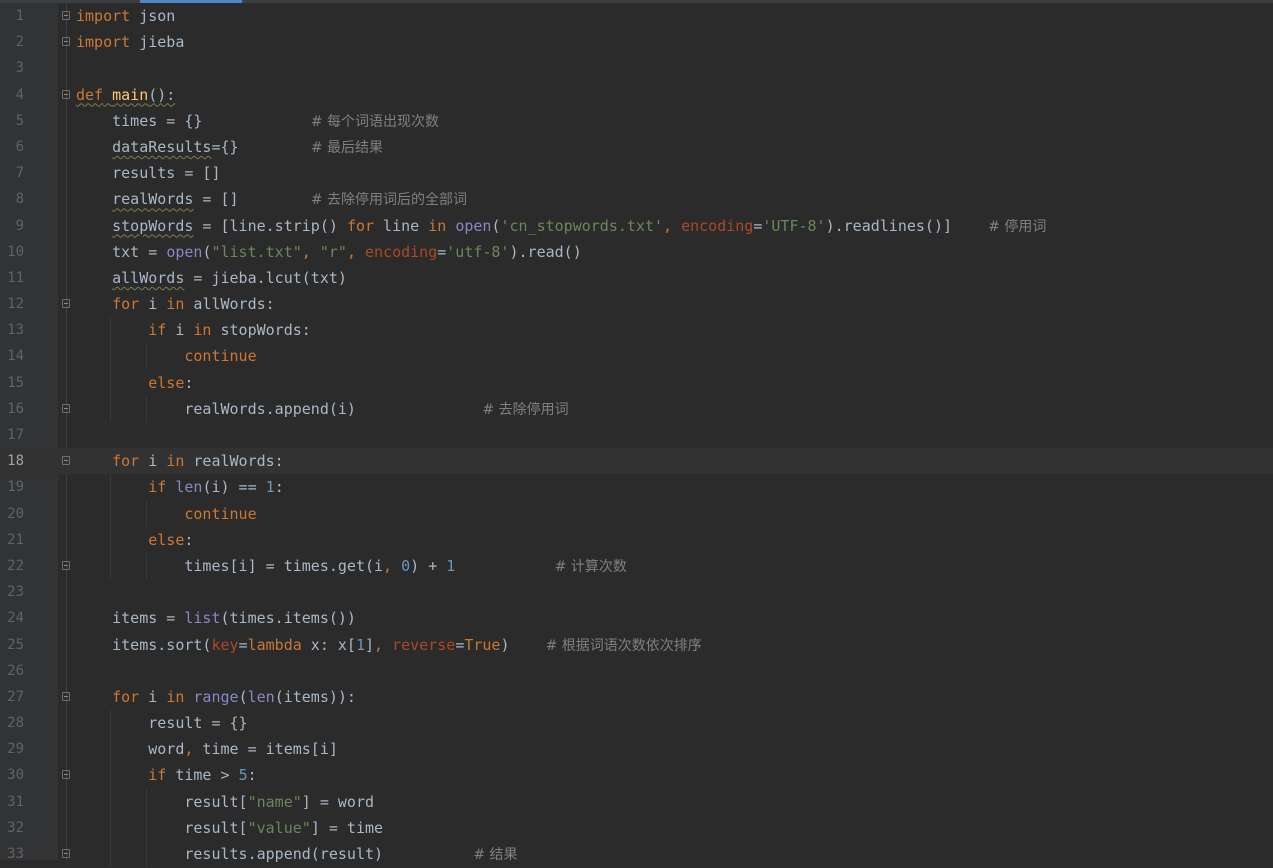 Image resolution: width=1273 pixels, height=868 pixels. I want to click on line-number: 13, so click(12, 330).